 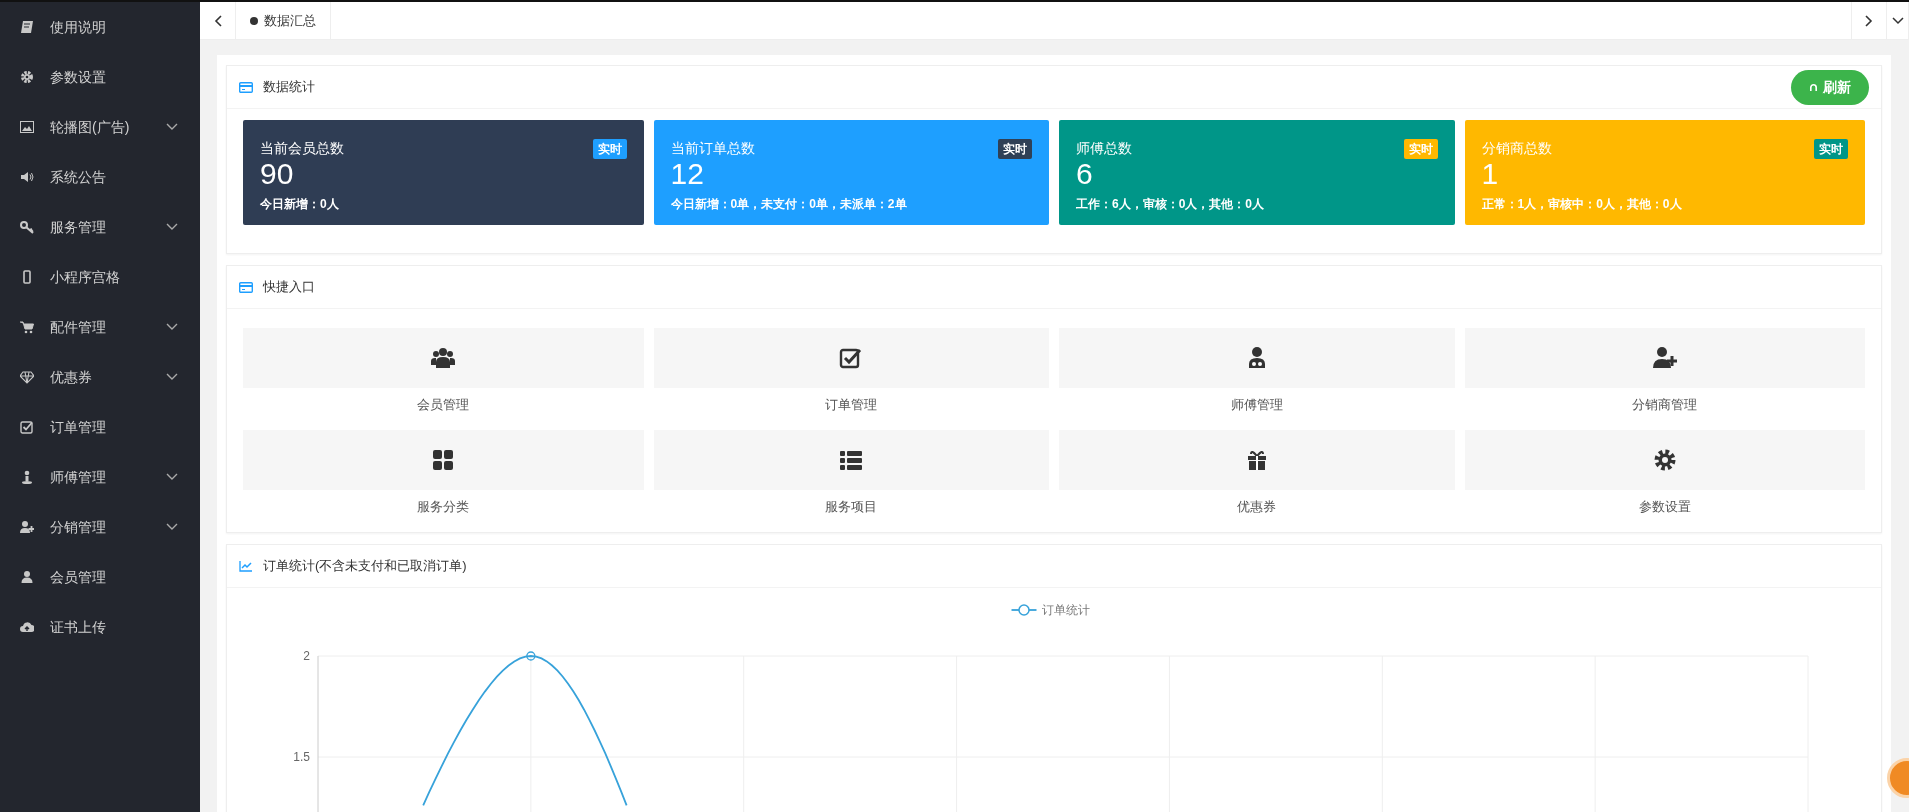 I want to click on scroll-right-button, so click(x=1869, y=20).